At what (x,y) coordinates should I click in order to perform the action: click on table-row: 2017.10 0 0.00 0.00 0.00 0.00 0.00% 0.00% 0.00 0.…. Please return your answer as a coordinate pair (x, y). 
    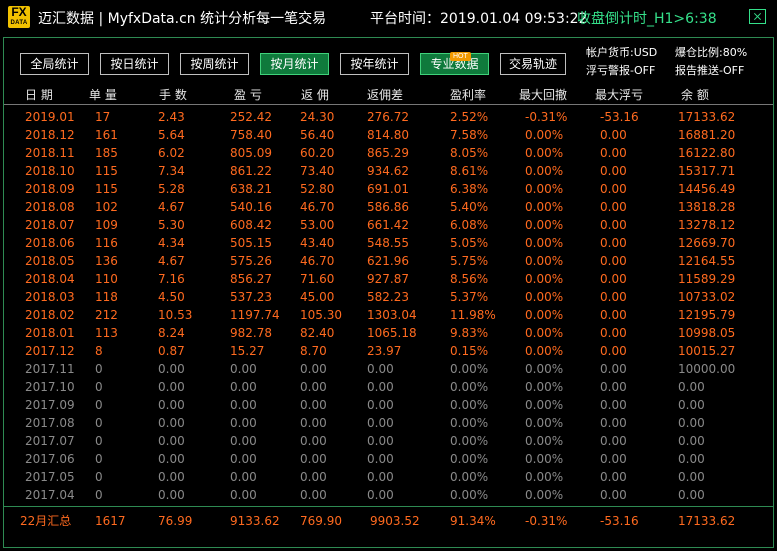
    Looking at the image, I should click on (388, 387).